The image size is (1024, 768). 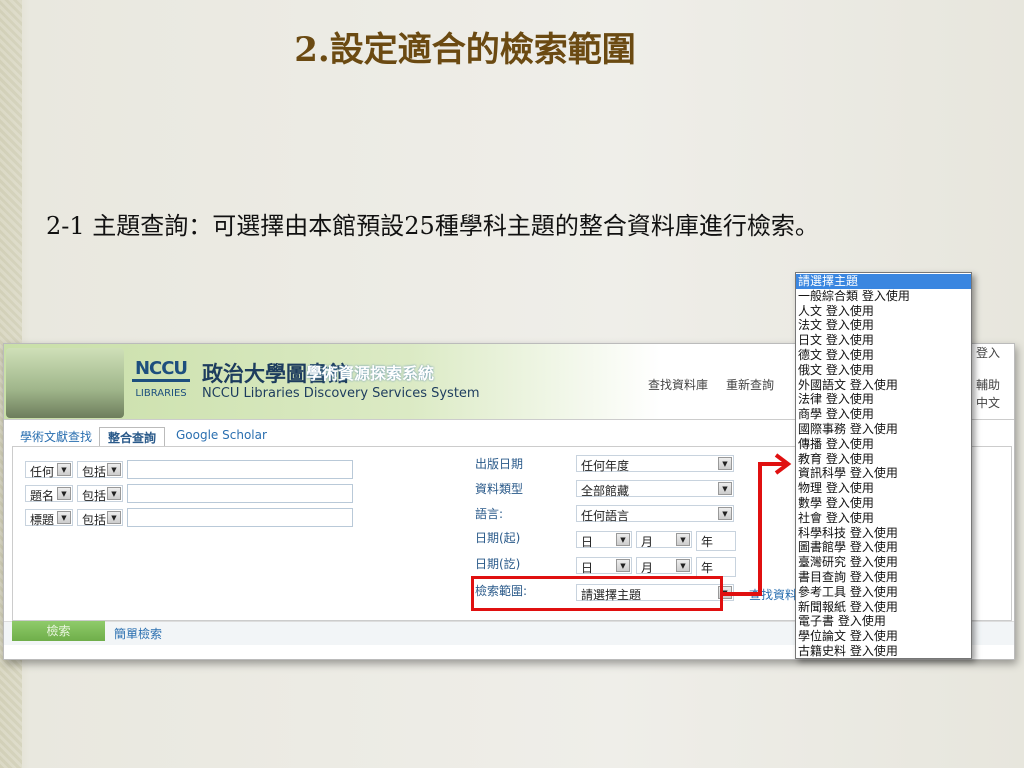 What do you see at coordinates (883, 503) in the screenshot?
I see `dropdown-option: 數學 登入使用` at bounding box center [883, 503].